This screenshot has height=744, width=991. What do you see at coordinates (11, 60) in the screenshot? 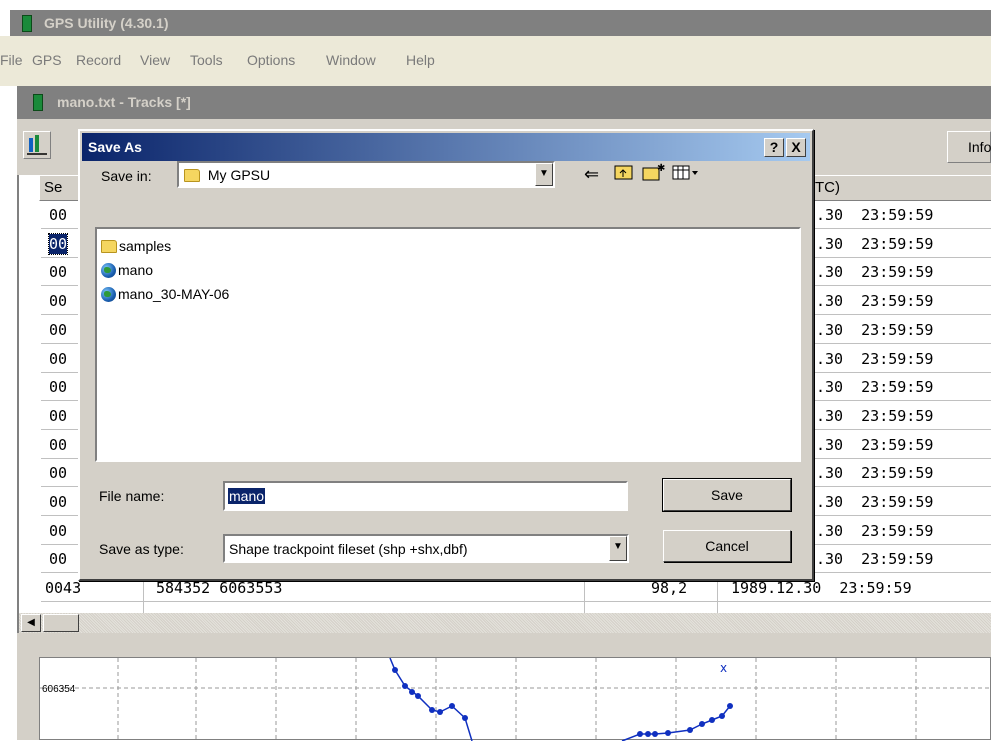
I see `menu-file: File` at bounding box center [11, 60].